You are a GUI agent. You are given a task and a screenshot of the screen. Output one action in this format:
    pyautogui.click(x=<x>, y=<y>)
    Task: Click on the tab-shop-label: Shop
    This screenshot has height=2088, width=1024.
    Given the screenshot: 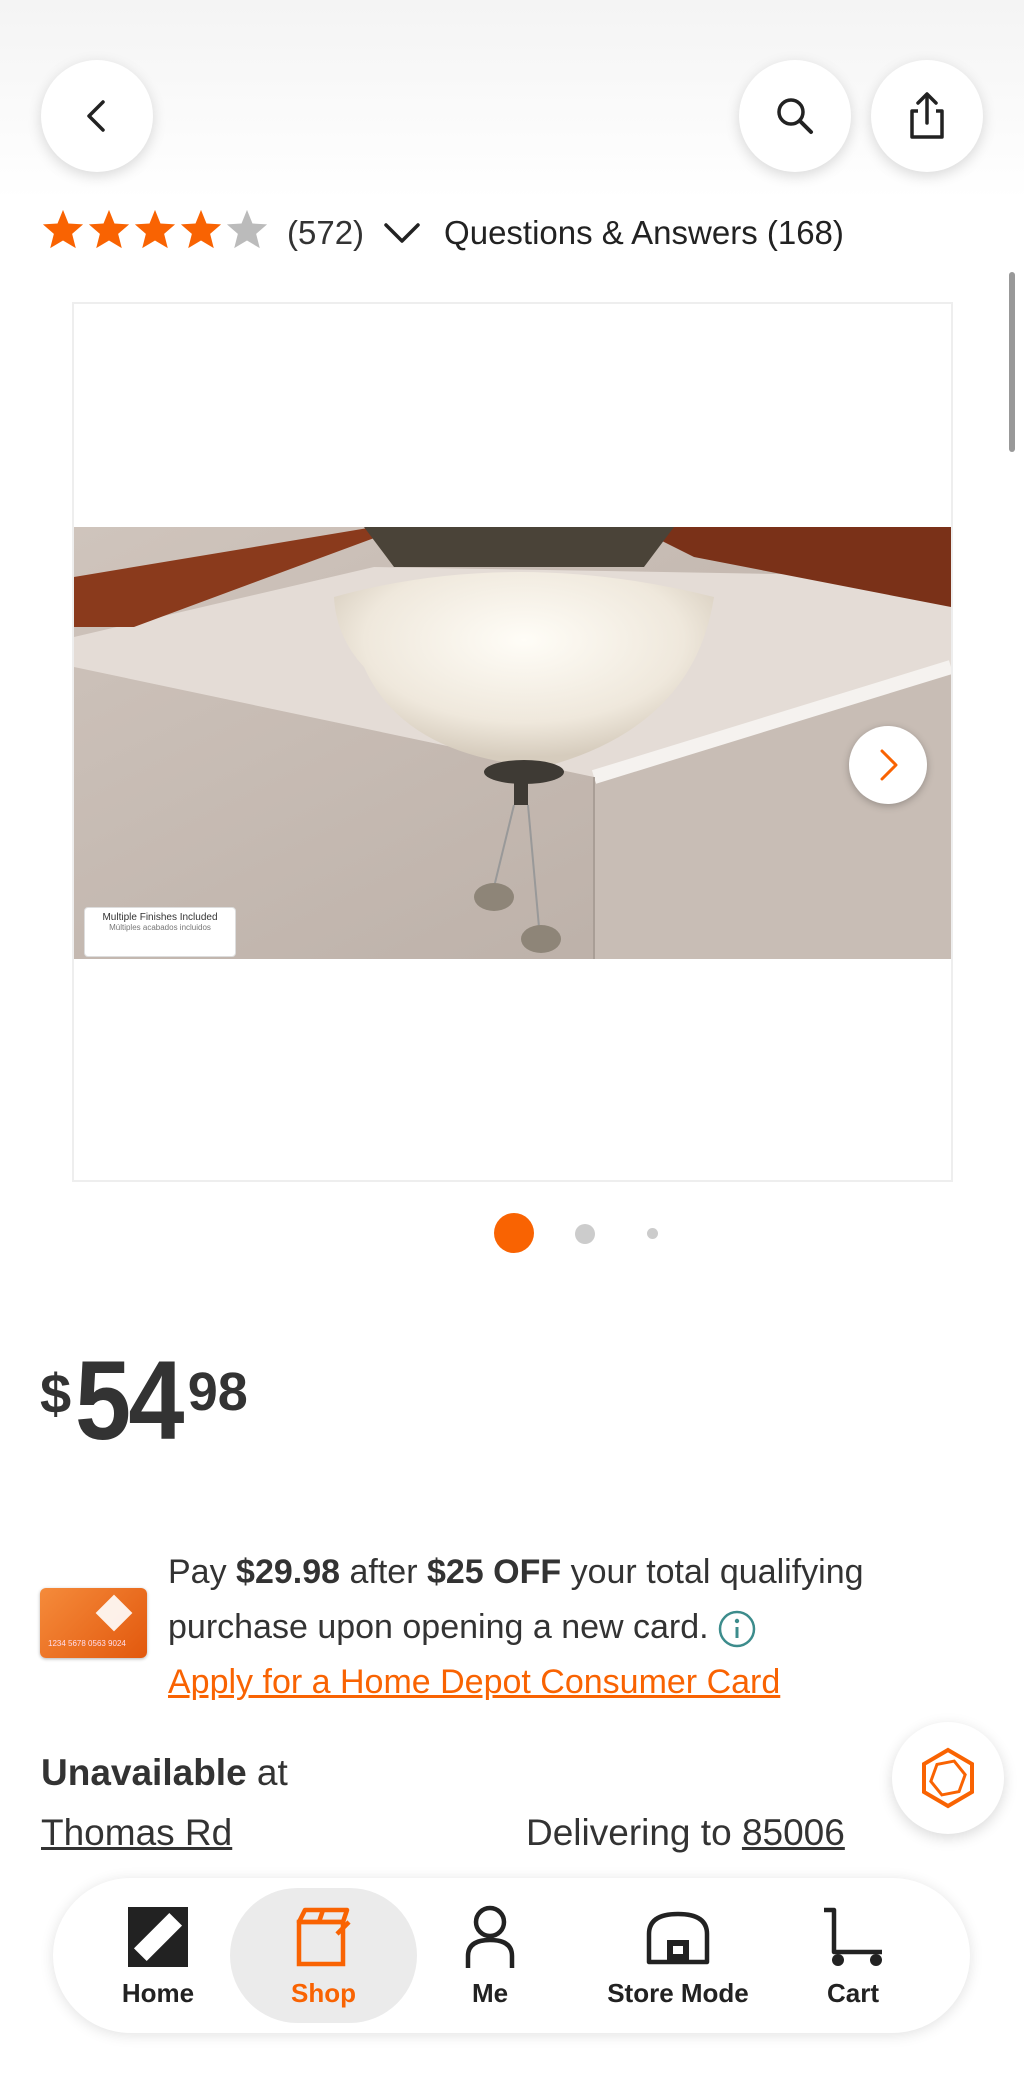 What is the action you would take?
    pyautogui.click(x=323, y=1993)
    